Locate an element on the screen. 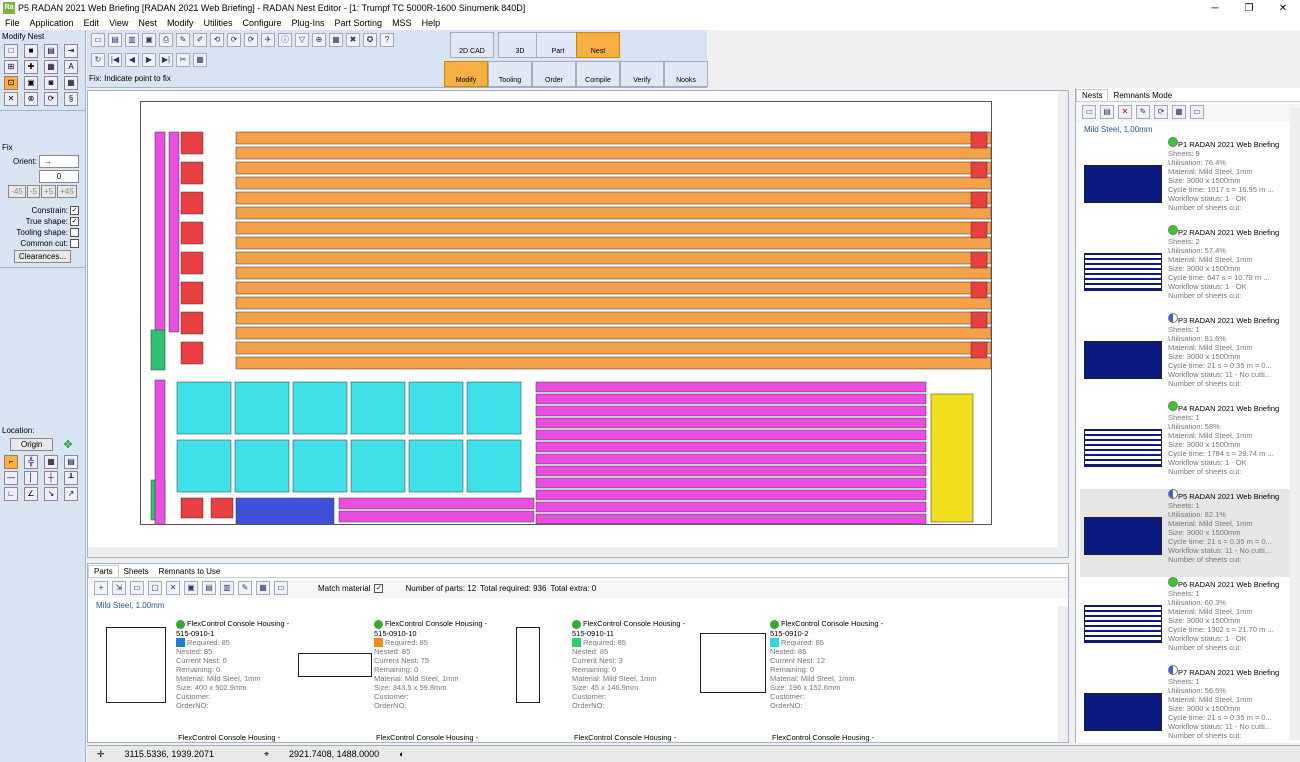 The image size is (1300, 762). locate-icon: ✥ is located at coordinates (67, 444).